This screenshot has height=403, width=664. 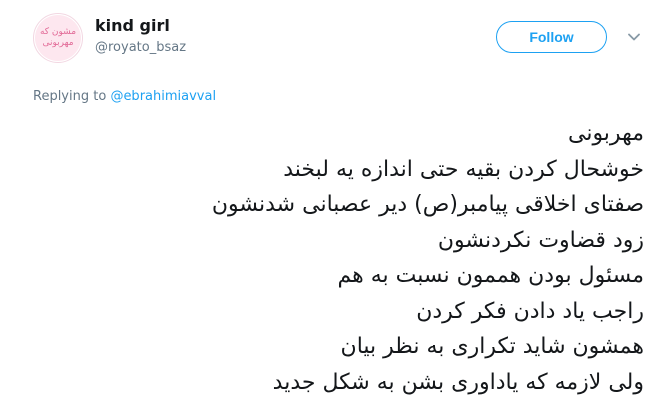 I want to click on avatar: مشون که مهربونی, so click(x=58, y=38).